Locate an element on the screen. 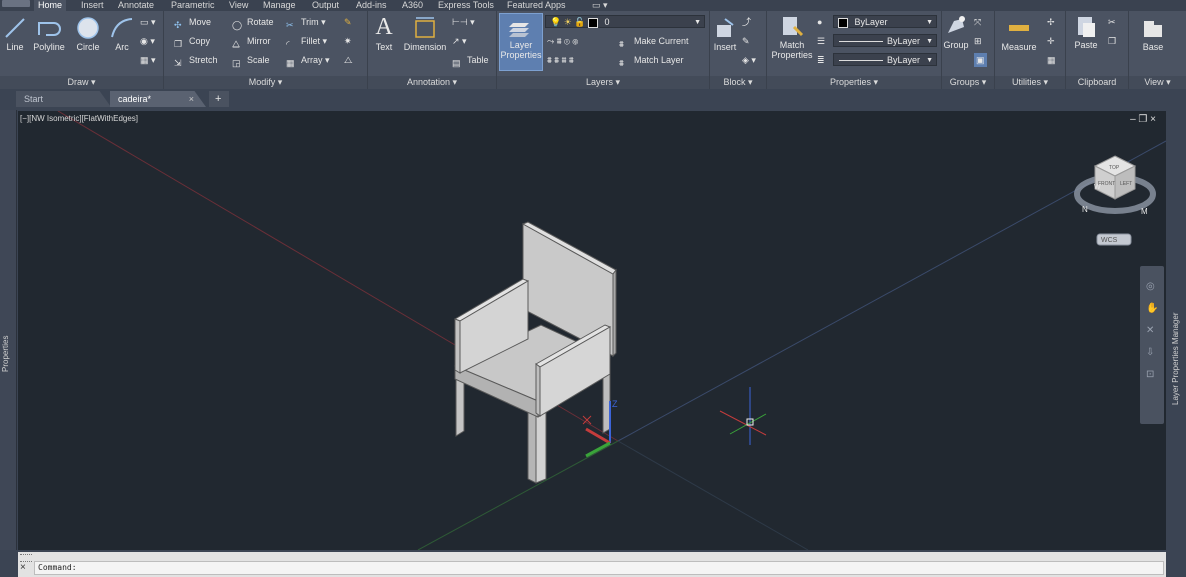  linetype-dropdown: ByLayer ▼ is located at coordinates (885, 40).